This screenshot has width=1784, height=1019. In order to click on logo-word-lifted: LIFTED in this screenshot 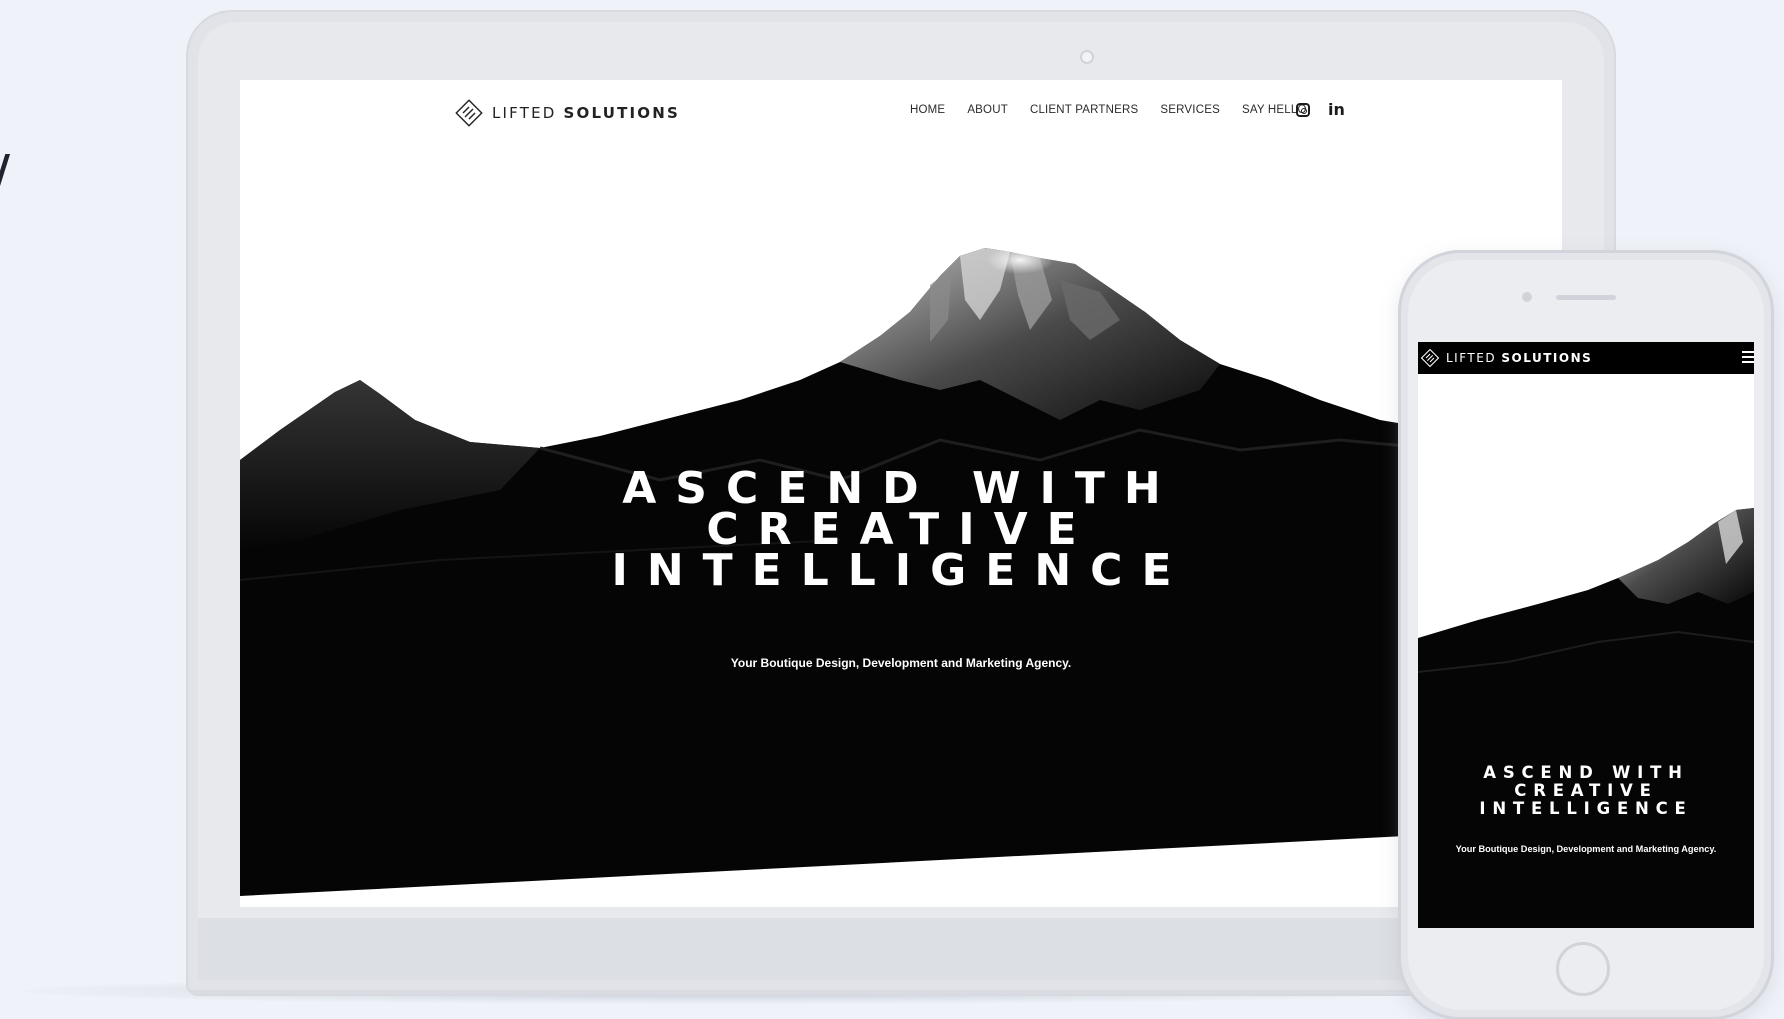, I will do `click(524, 113)`.